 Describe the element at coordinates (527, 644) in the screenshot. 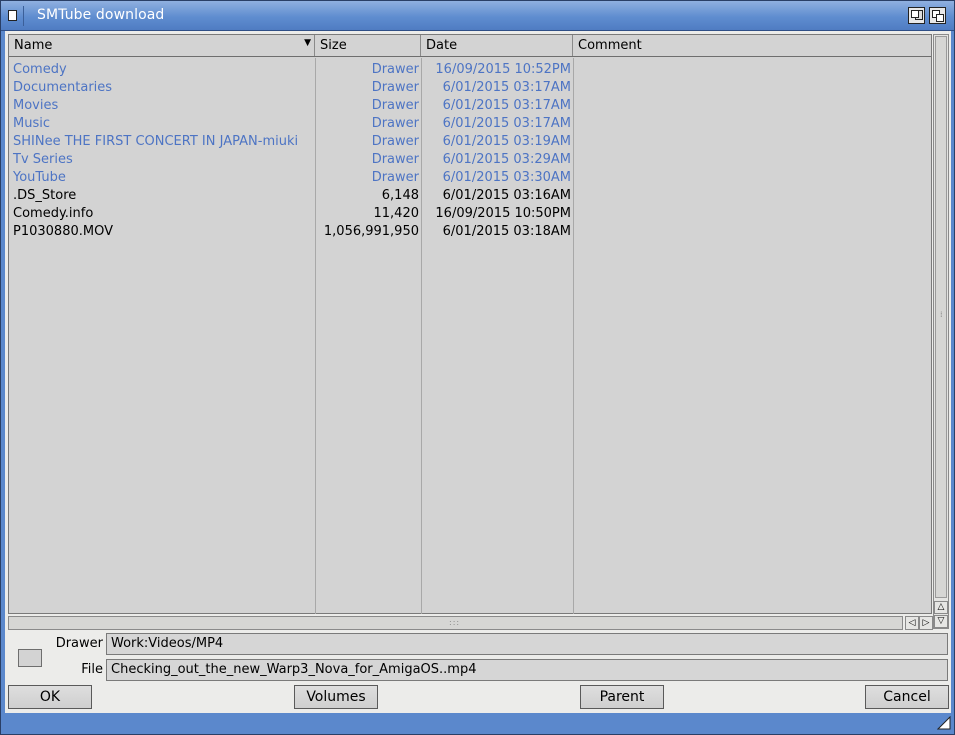

I see `drawer-path-field: Work:Videos/MP4` at that location.